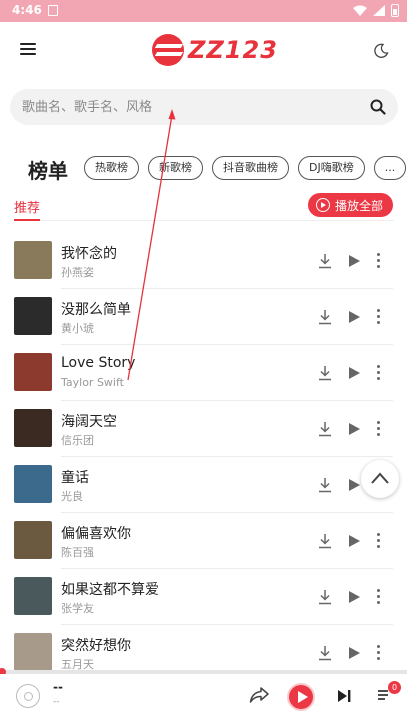 Image resolution: width=407 pixels, height=723 pixels. What do you see at coordinates (203, 597) in the screenshot?
I see `song-row: 如果这都不算爱 张学友` at bounding box center [203, 597].